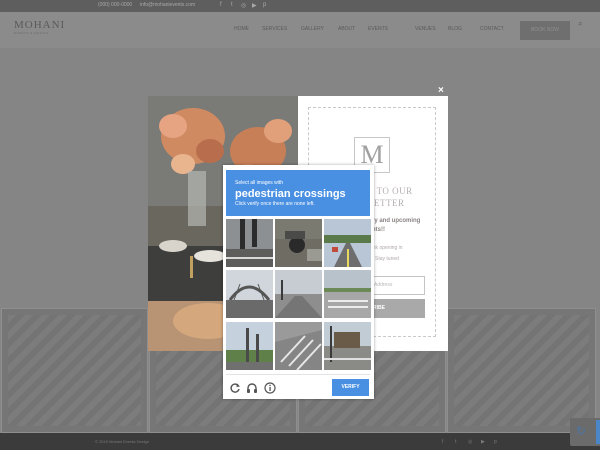 This screenshot has height=450, width=600. I want to click on challenge-note: Click verify once there are none left., so click(275, 204).